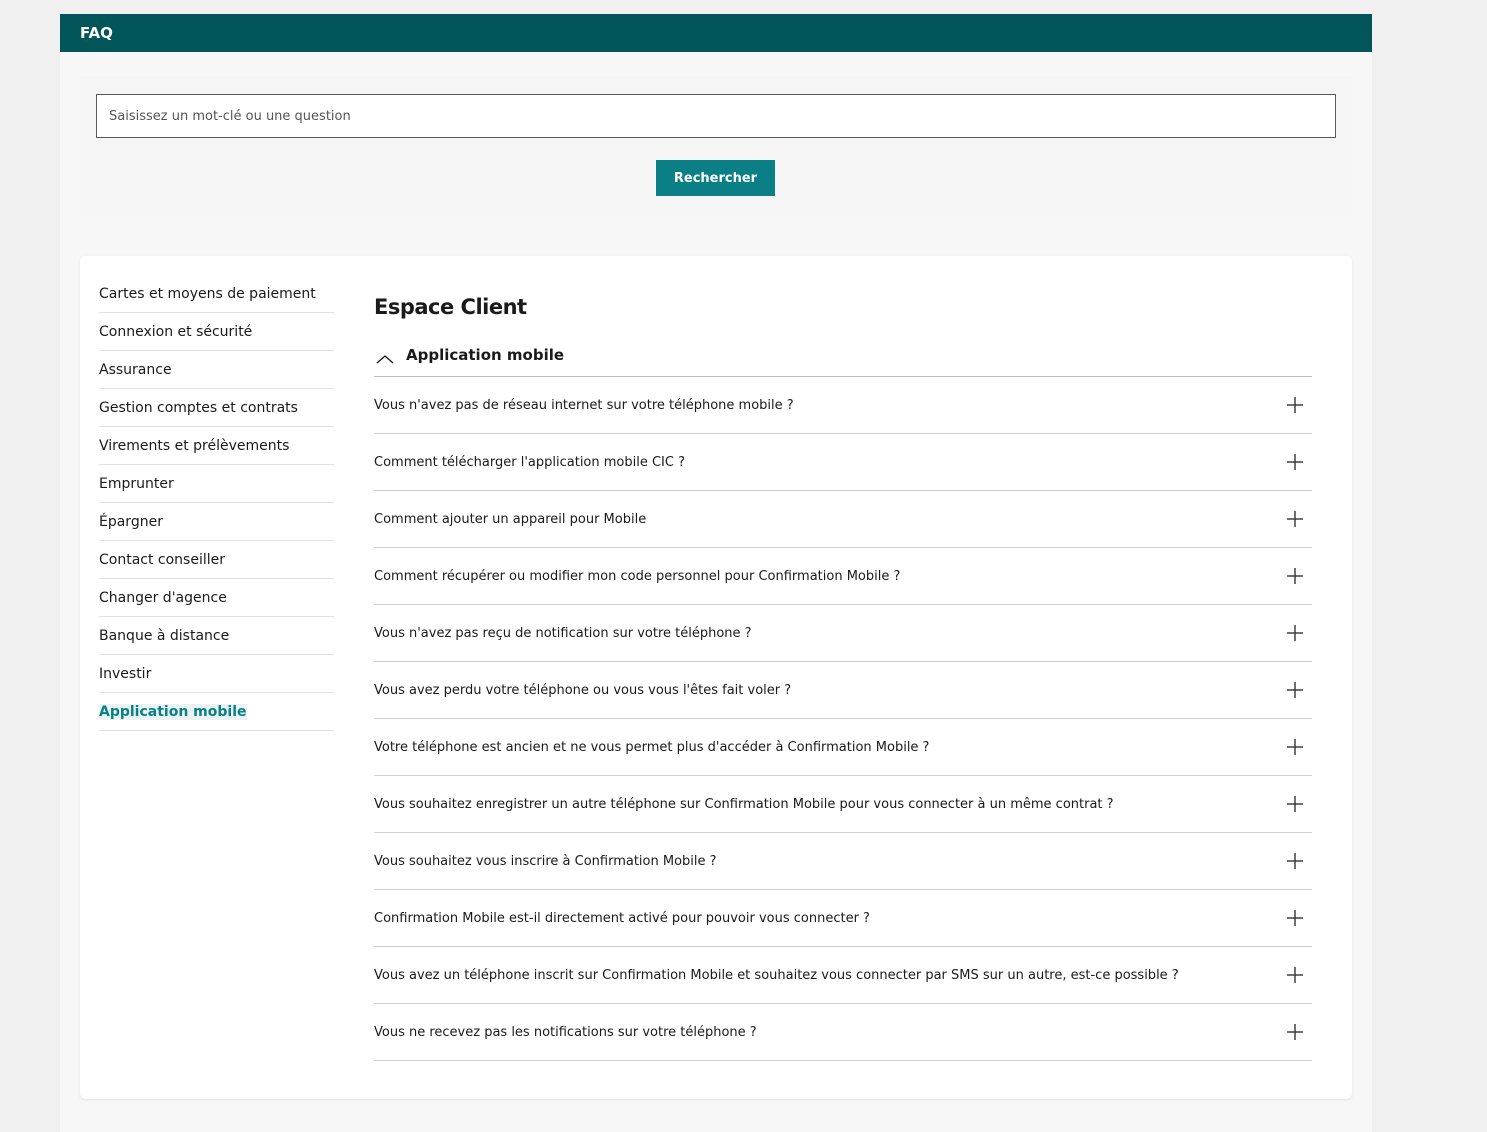 Image resolution: width=1487 pixels, height=1132 pixels. Describe the element at coordinates (163, 598) in the screenshot. I see `sidebar-item-label: Changer d'agence` at that location.